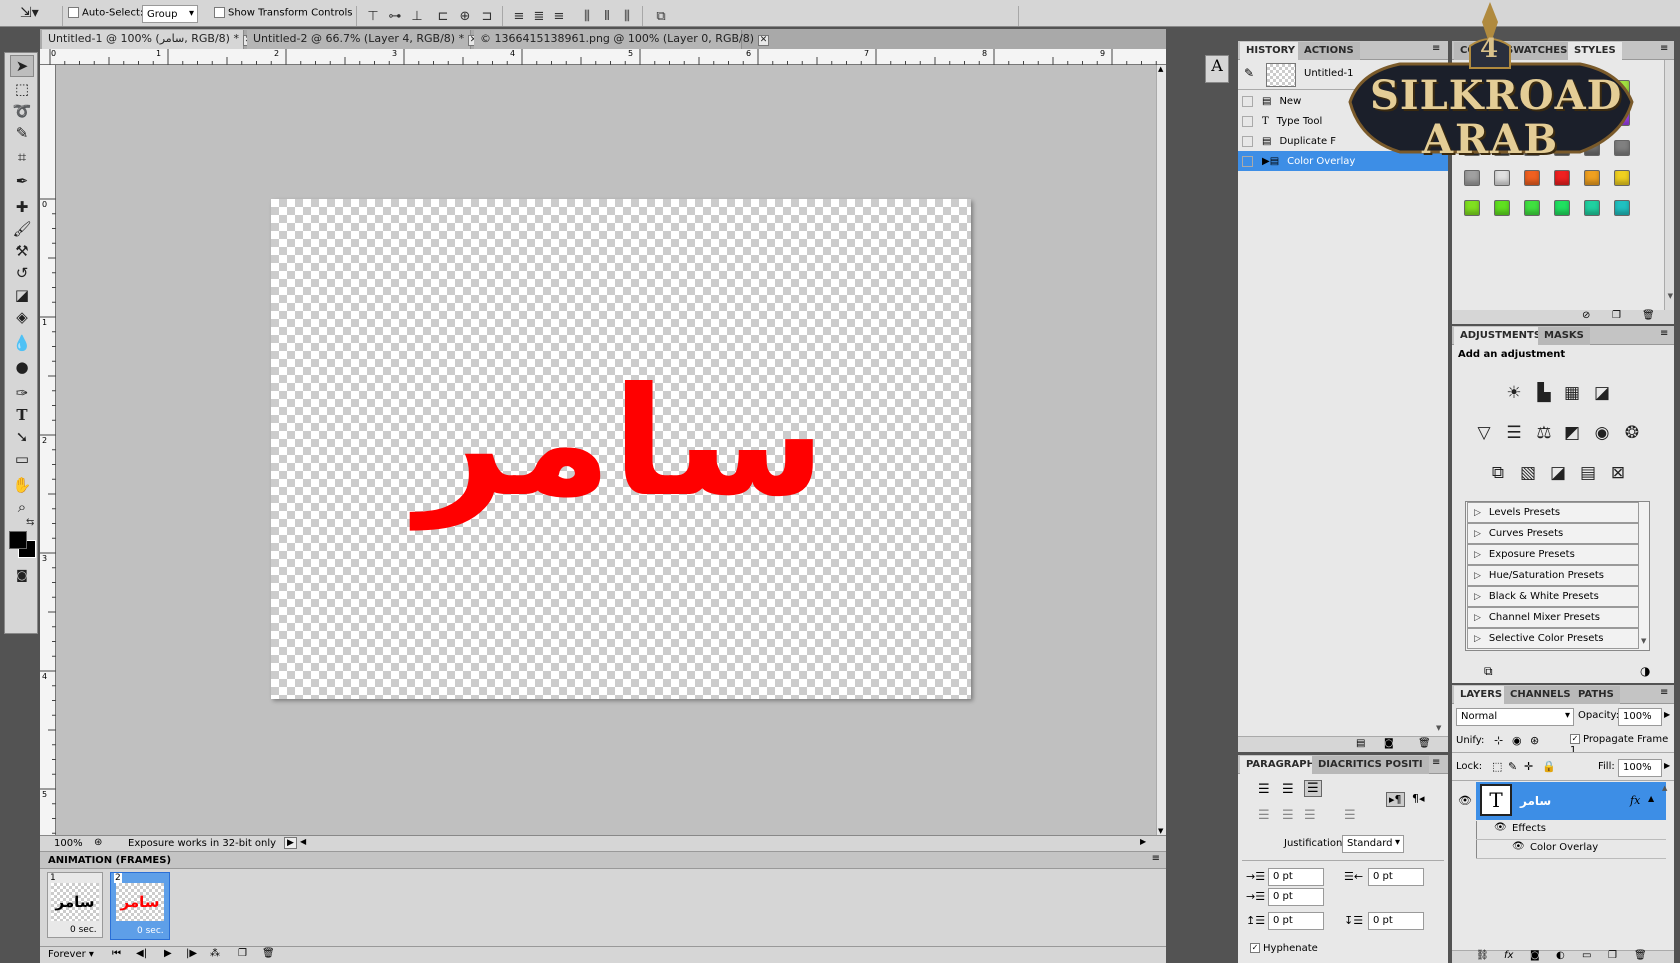  Describe the element at coordinates (1553, 575) in the screenshot. I see `preset-hue-saturation: ▷ Hue/Saturation Presets` at that location.